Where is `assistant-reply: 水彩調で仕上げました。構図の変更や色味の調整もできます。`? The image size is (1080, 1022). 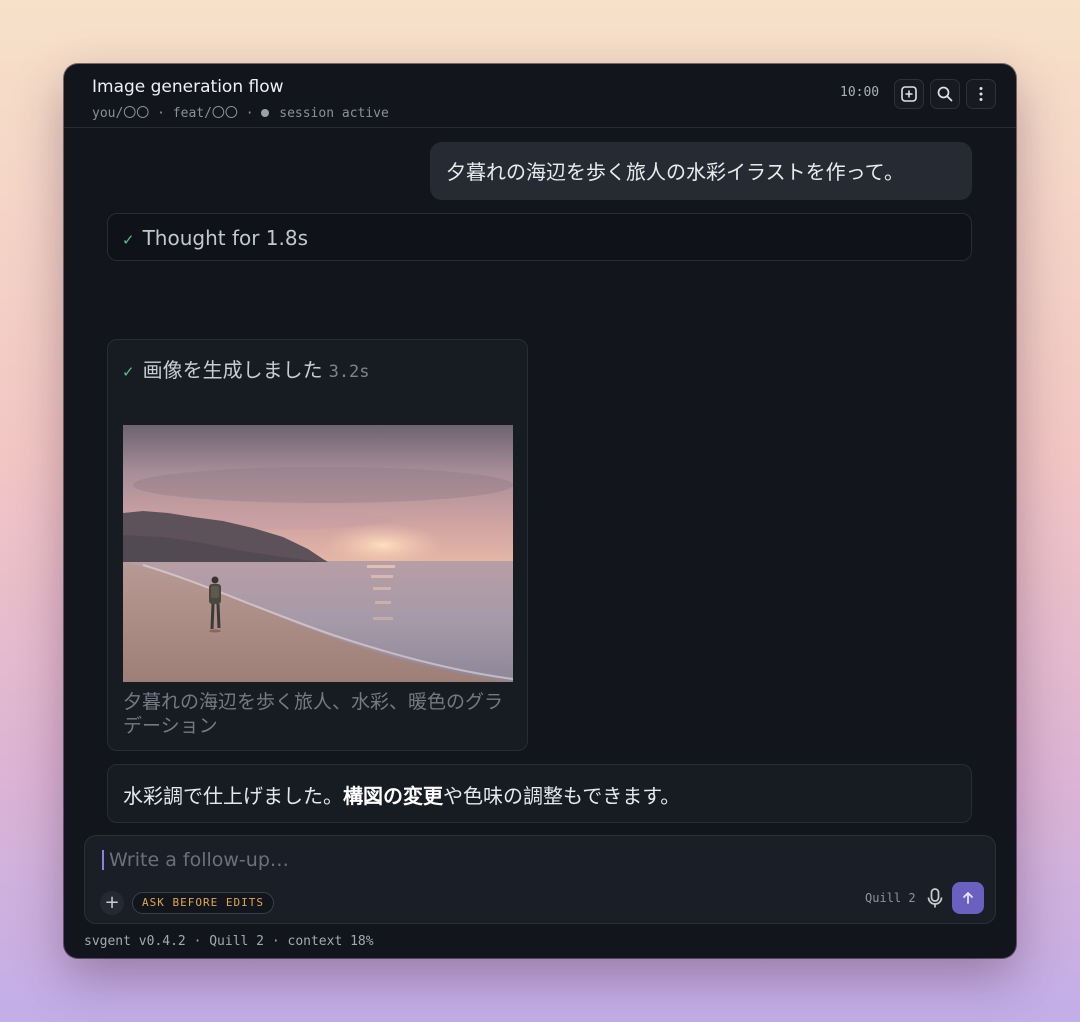 assistant-reply: 水彩調で仕上げました。構図の変更や色味の調整もできます。 is located at coordinates (539, 793).